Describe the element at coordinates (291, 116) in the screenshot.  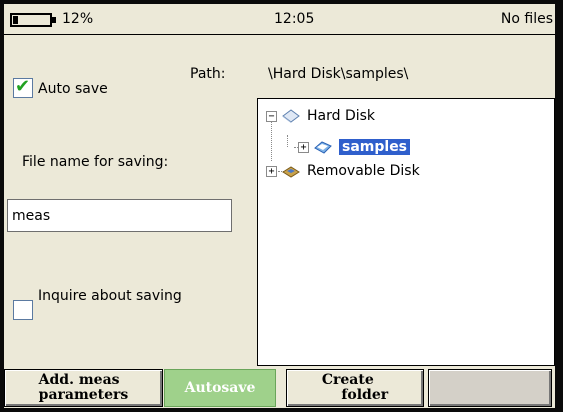
I see `hard-disk-icon` at that location.